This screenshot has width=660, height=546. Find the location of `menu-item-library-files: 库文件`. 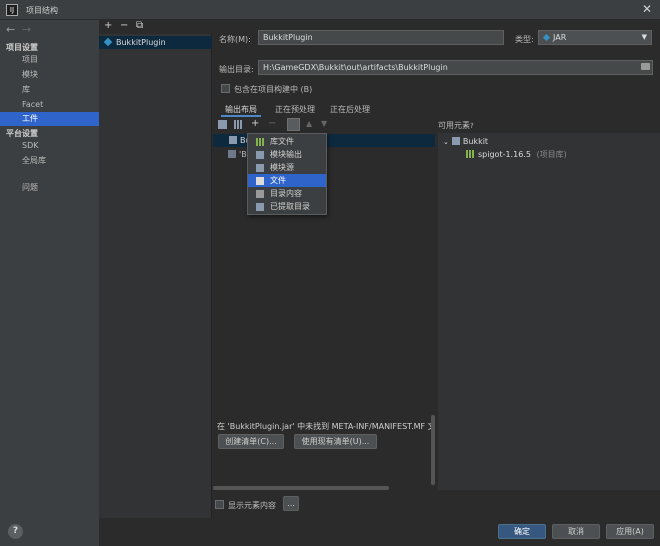

menu-item-library-files: 库文件 is located at coordinates (287, 141).